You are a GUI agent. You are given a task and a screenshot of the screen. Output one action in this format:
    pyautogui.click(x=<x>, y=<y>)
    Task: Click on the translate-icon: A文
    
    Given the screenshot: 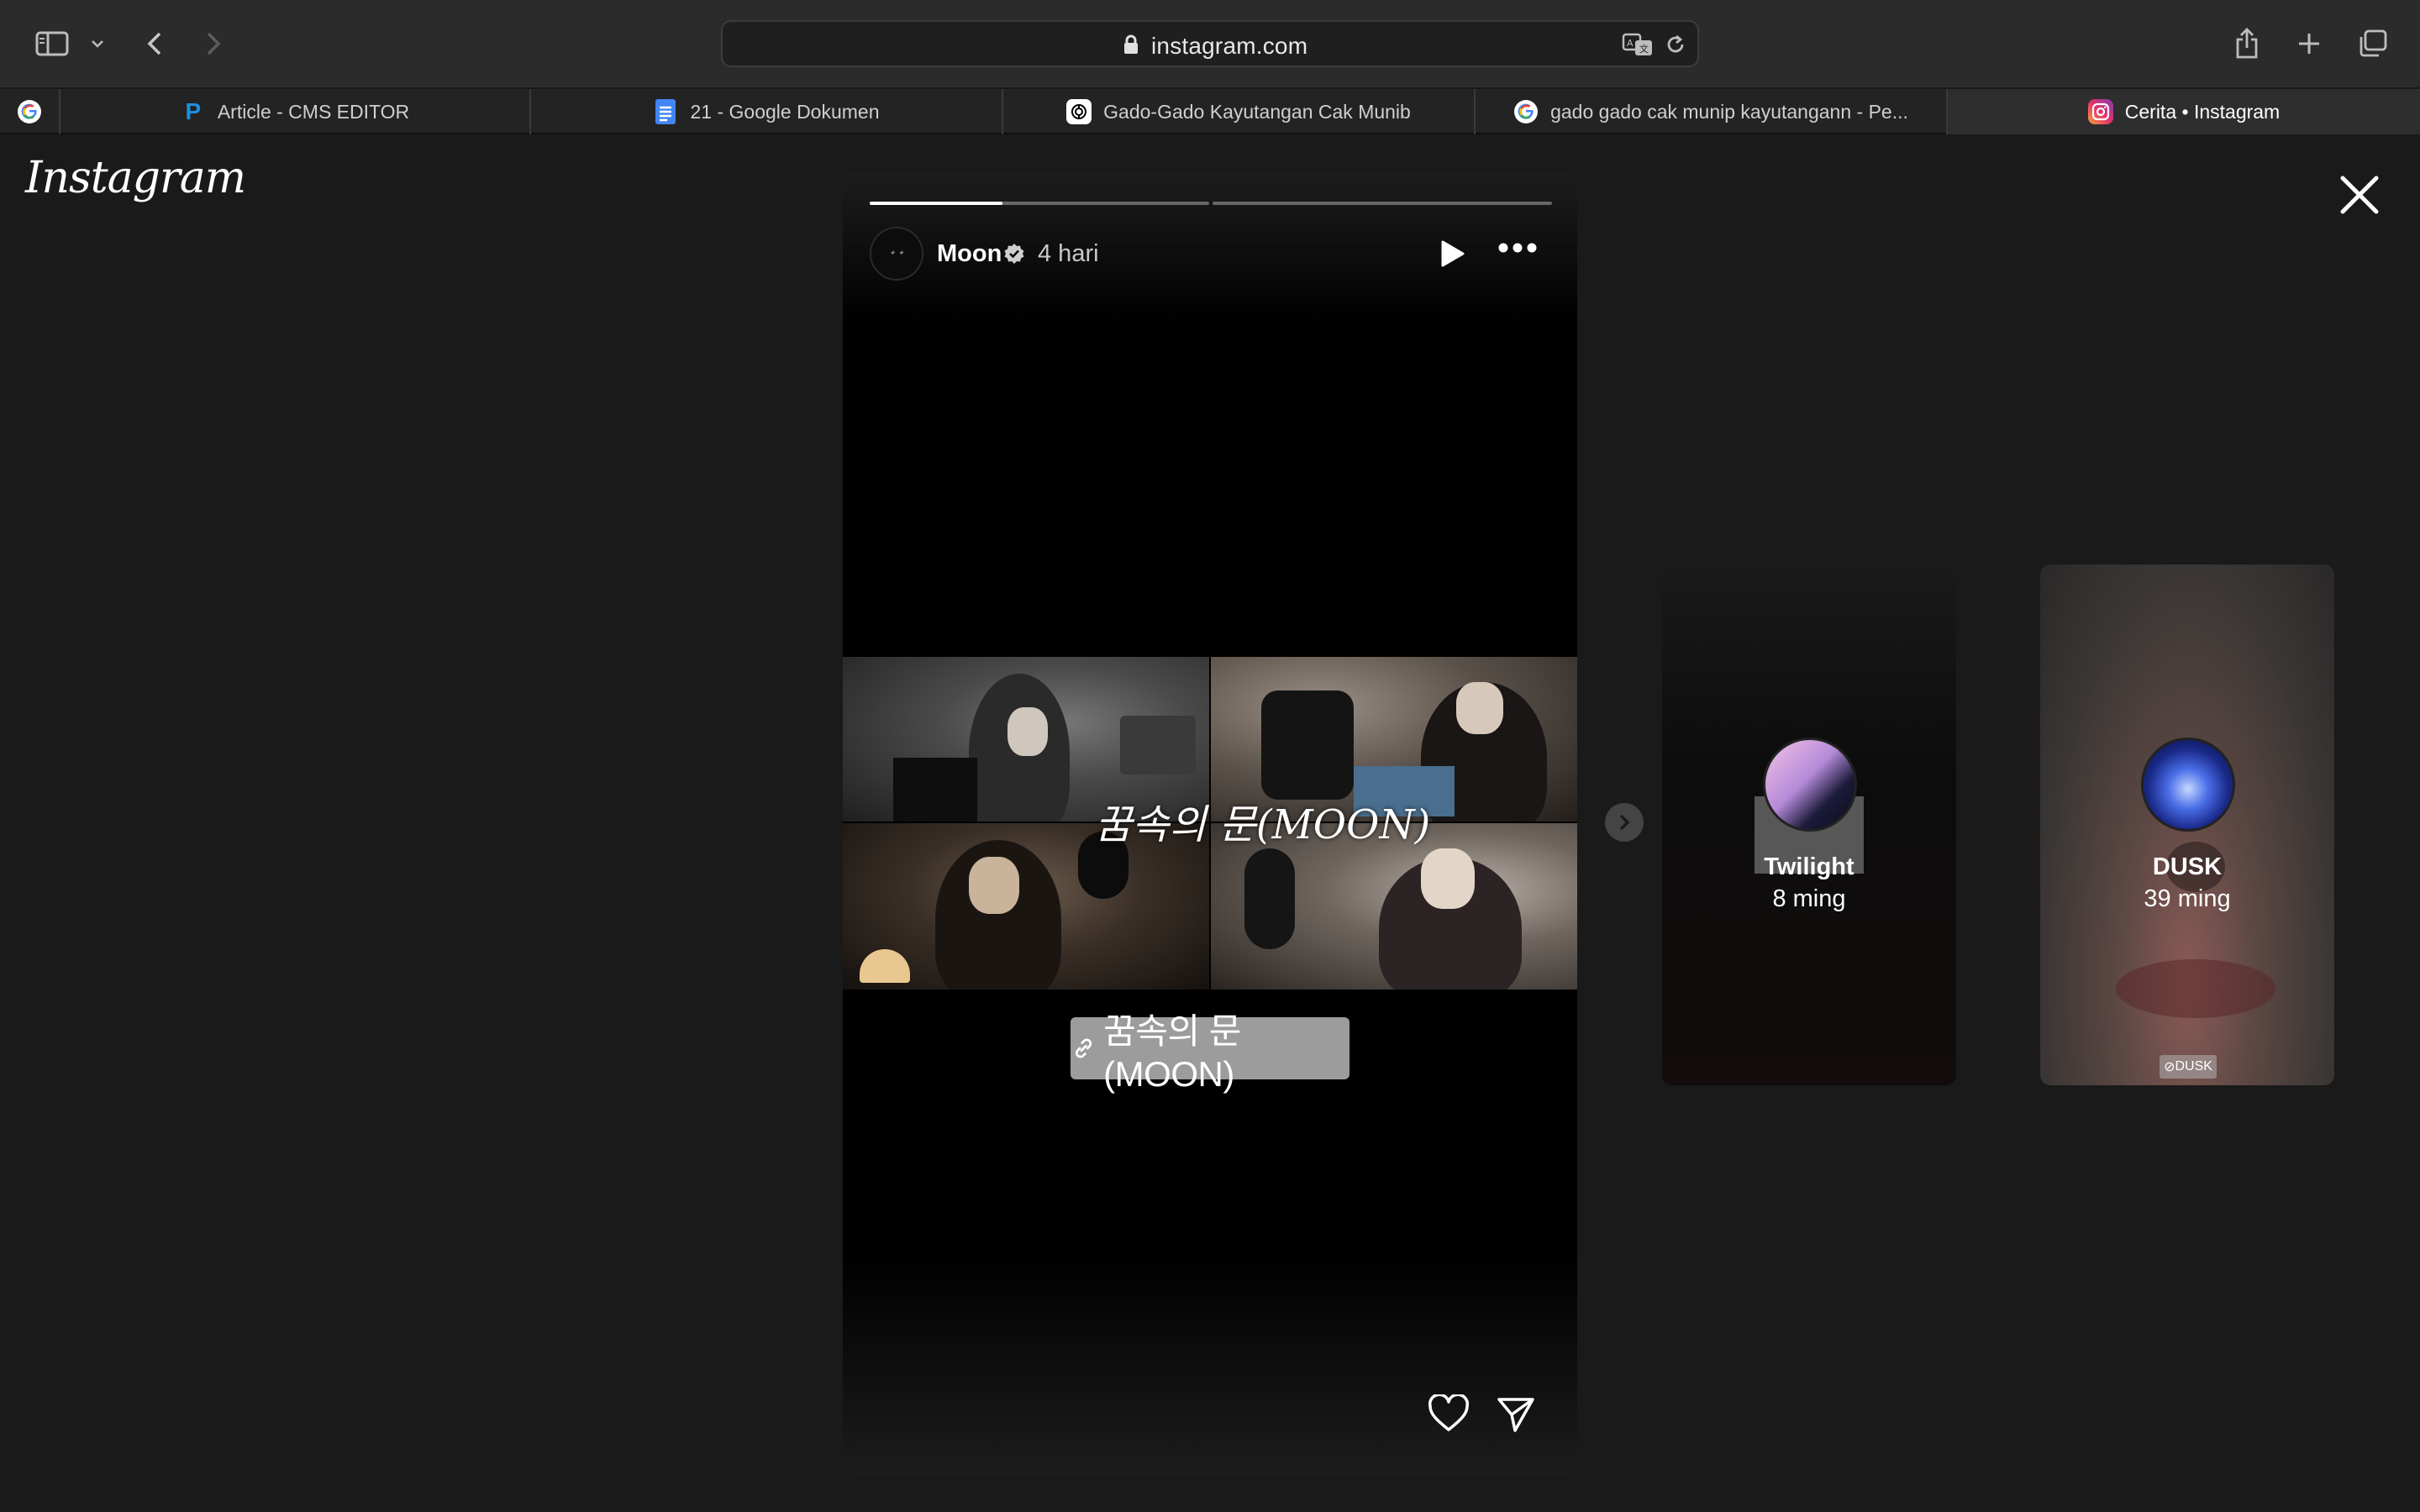 What is the action you would take?
    pyautogui.click(x=1638, y=44)
    